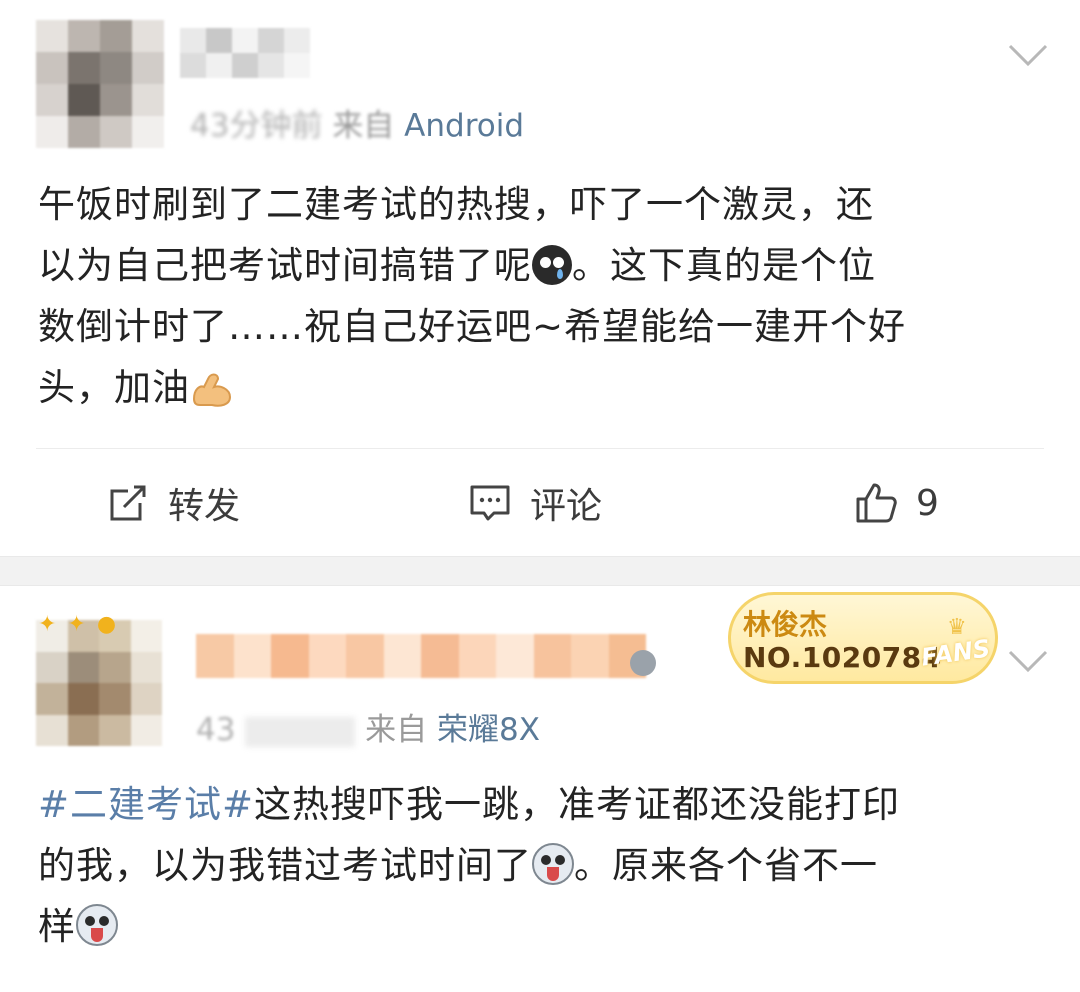 The height and width of the screenshot is (992, 1080). What do you see at coordinates (456, 204) in the screenshot?
I see `post-text-line: 午饭时刷到了二建考试的热搜，吓了一个激灵，还` at bounding box center [456, 204].